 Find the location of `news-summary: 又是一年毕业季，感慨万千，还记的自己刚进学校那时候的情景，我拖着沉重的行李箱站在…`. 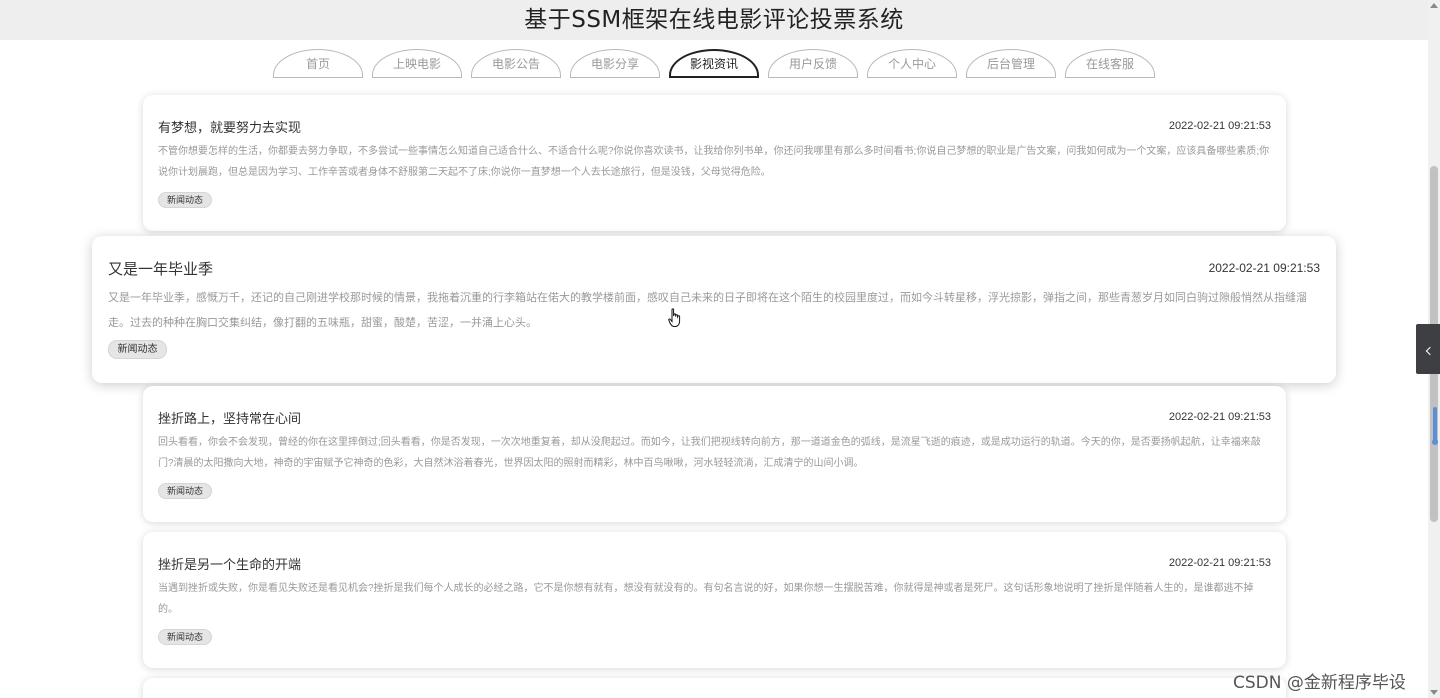

news-summary: 又是一年毕业季，感慨万千，还记的自己刚进学校那时候的情景，我拖着沉重的行李箱站在… is located at coordinates (707, 310).